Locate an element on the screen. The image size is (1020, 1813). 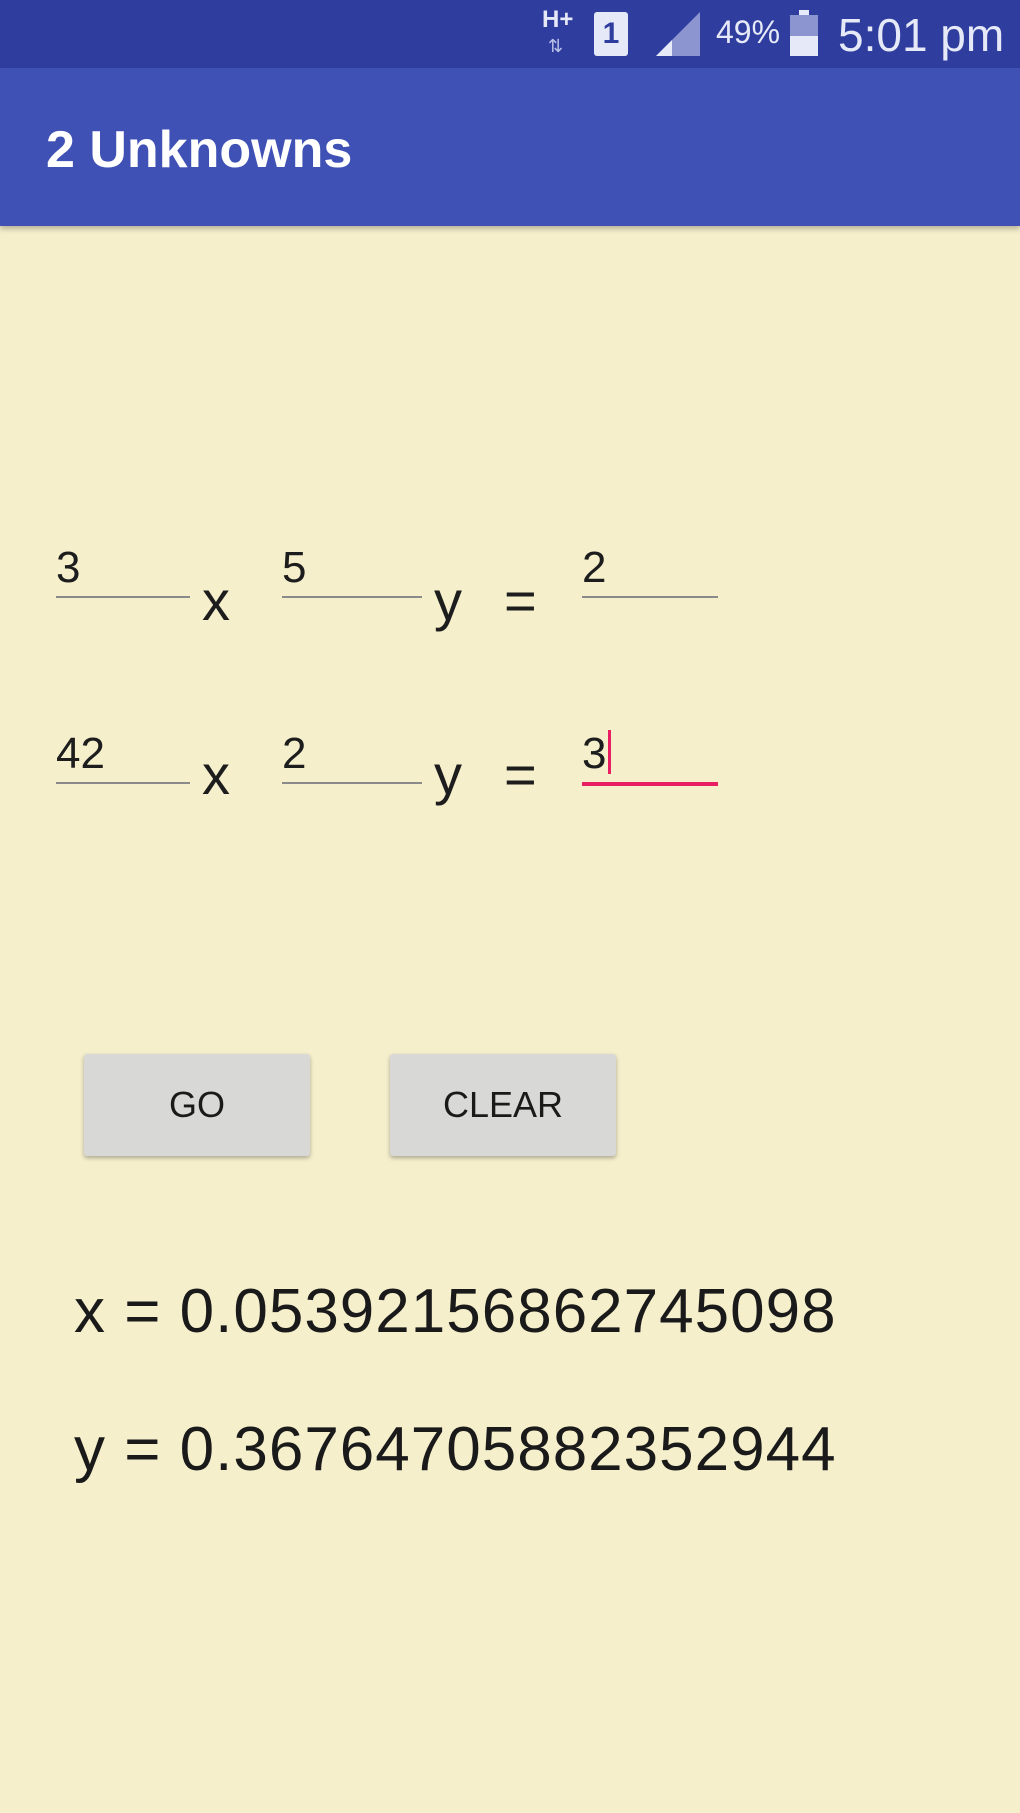
clock: 5:01 pm is located at coordinates (921, 35).